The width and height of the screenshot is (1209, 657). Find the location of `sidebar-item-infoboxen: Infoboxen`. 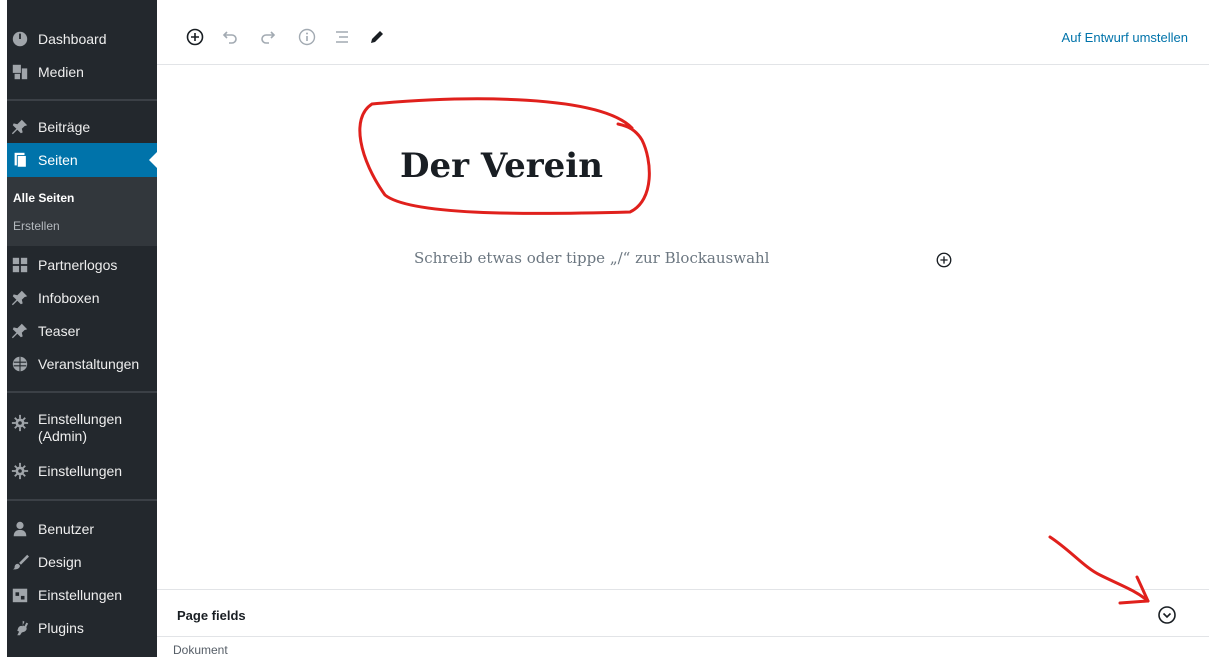

sidebar-item-infoboxen: Infoboxen is located at coordinates (82, 298).